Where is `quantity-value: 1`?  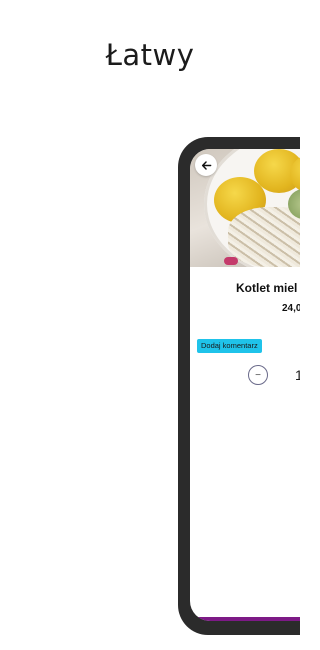 quantity-value: 1 is located at coordinates (297, 375).